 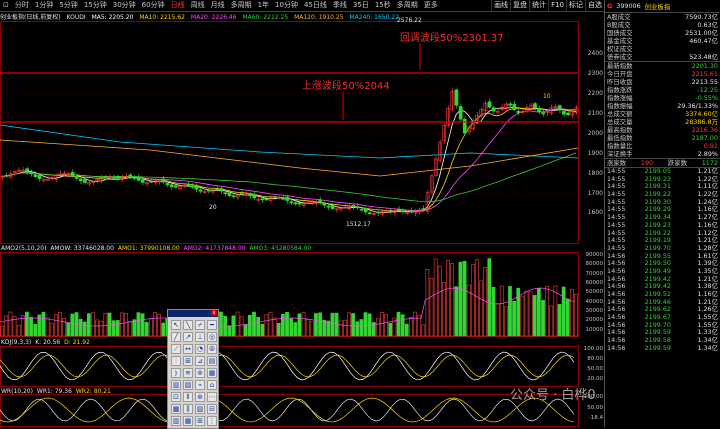 What do you see at coordinates (176, 349) in the screenshot?
I see `draw-tool-button: ⟋` at bounding box center [176, 349].